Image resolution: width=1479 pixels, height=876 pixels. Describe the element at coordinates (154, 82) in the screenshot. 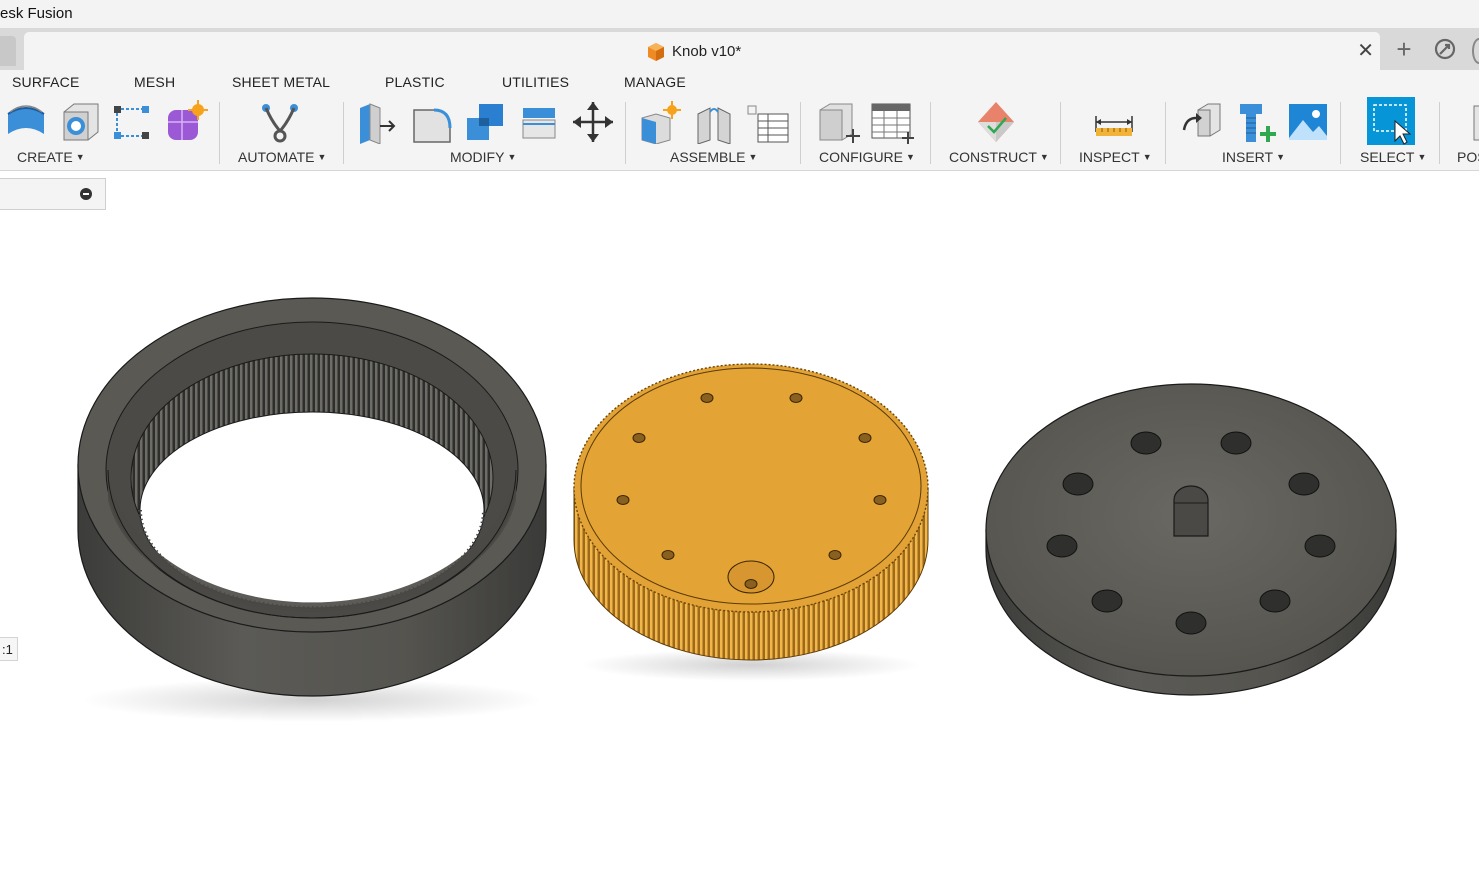

I see `tab-mesh: MESH` at that location.